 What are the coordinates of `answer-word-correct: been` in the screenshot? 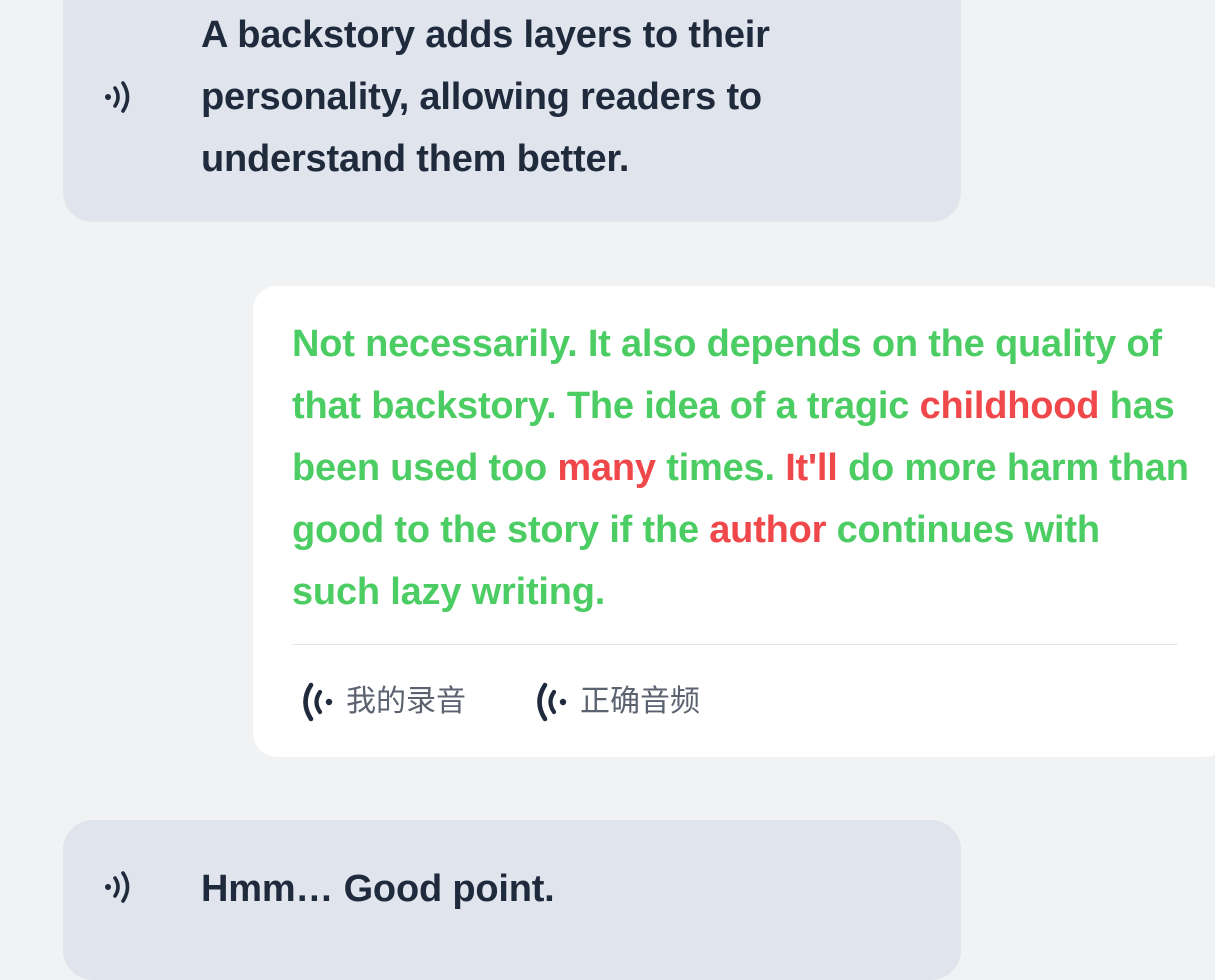 It's located at (336, 468).